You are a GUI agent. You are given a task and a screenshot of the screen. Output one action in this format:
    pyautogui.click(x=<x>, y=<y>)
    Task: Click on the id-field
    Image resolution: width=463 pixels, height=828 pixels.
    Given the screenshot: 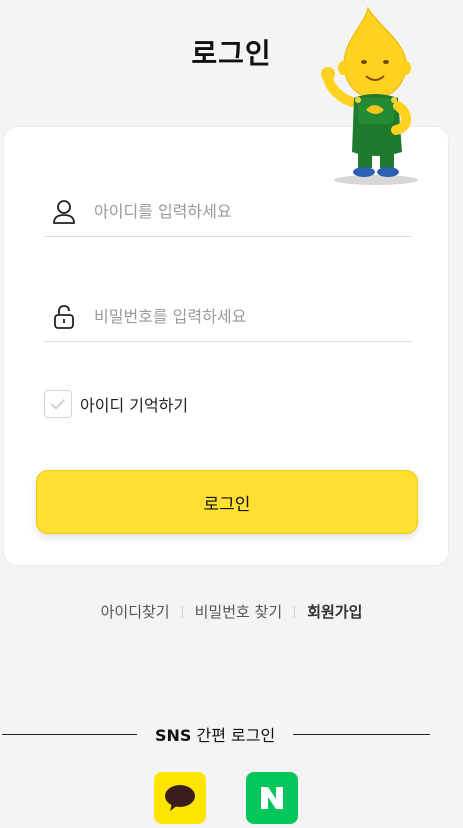 What is the action you would take?
    pyautogui.click(x=228, y=212)
    